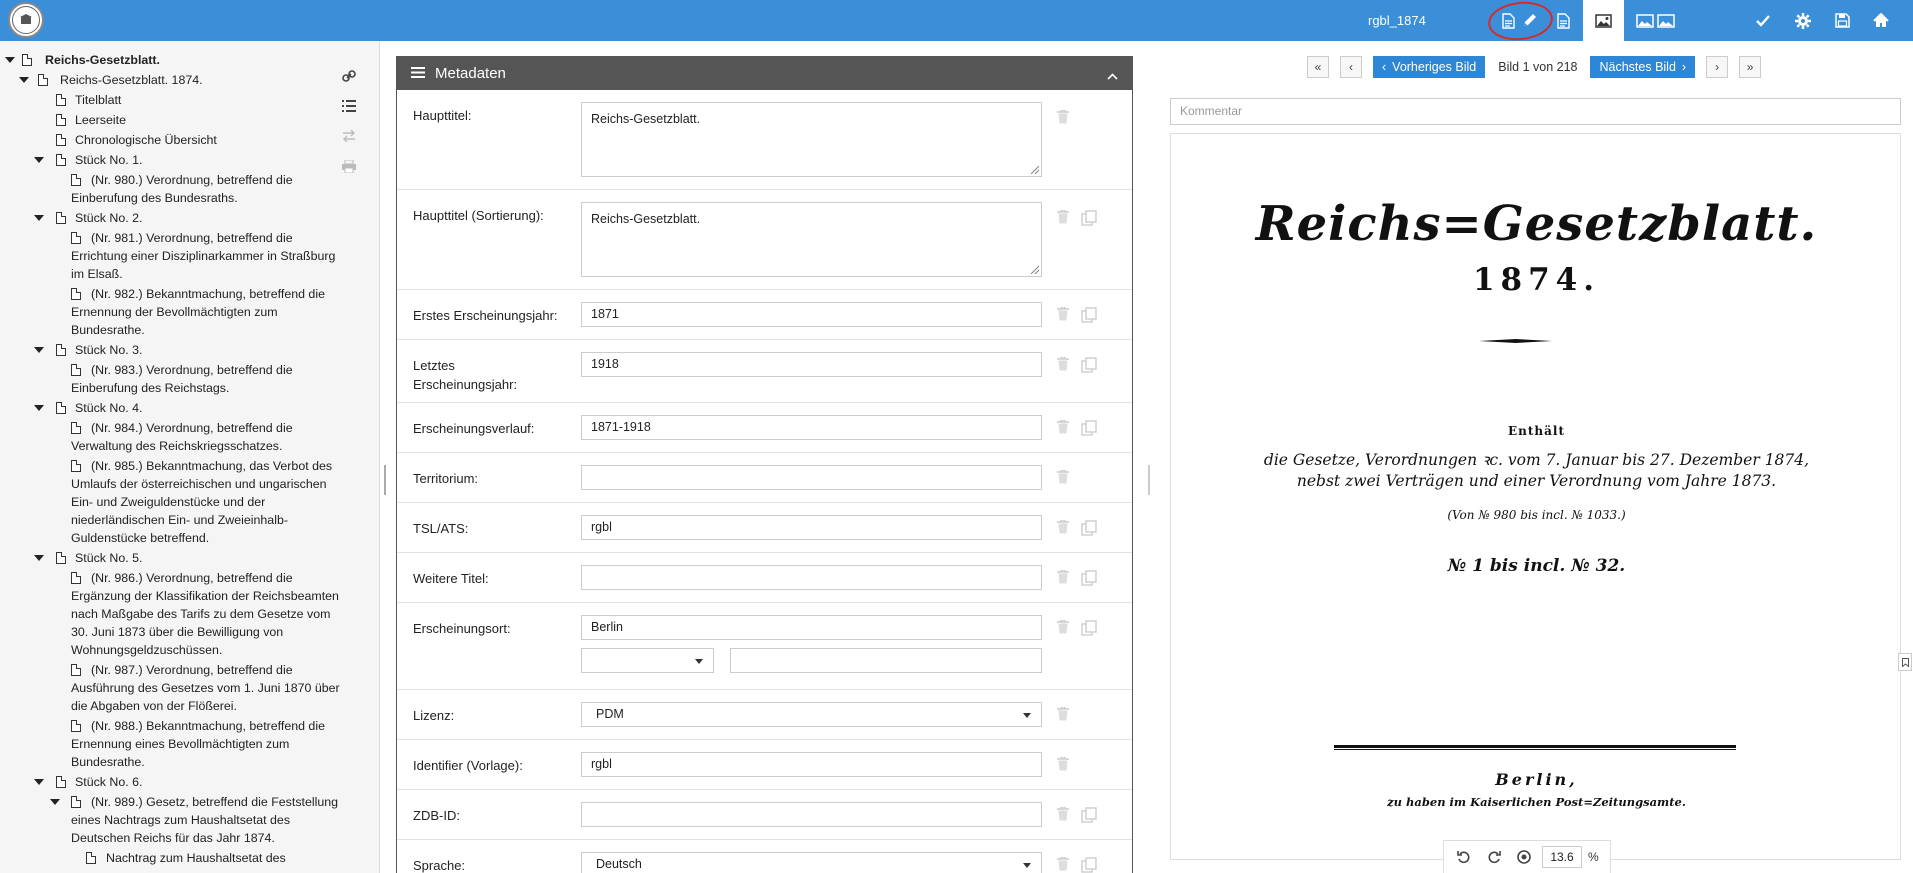  I want to click on bookmark-icon, so click(1905, 662).